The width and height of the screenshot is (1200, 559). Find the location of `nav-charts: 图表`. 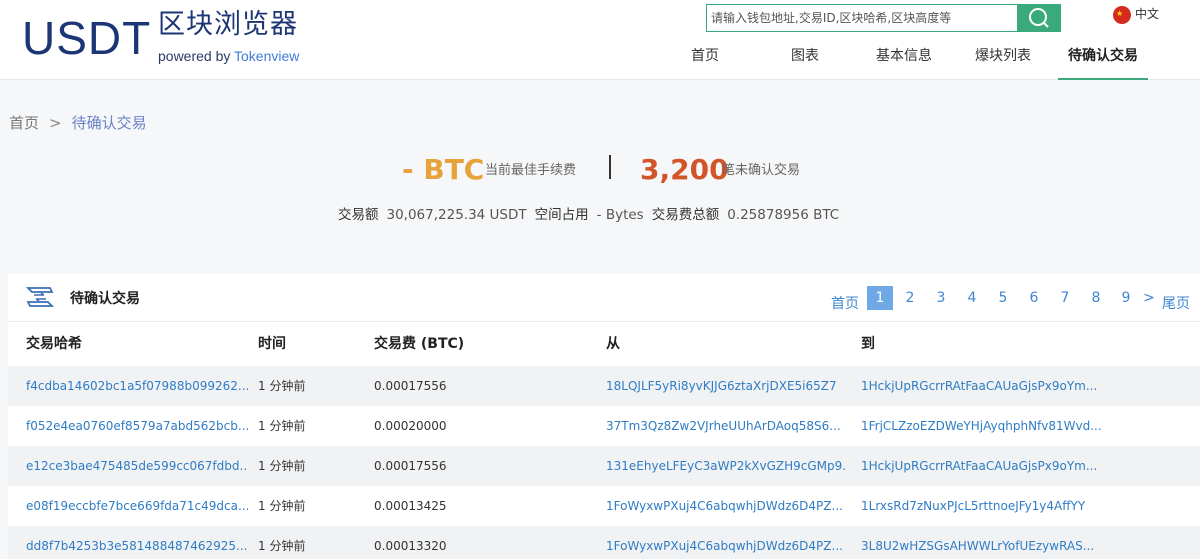

nav-charts: 图表 is located at coordinates (805, 59).